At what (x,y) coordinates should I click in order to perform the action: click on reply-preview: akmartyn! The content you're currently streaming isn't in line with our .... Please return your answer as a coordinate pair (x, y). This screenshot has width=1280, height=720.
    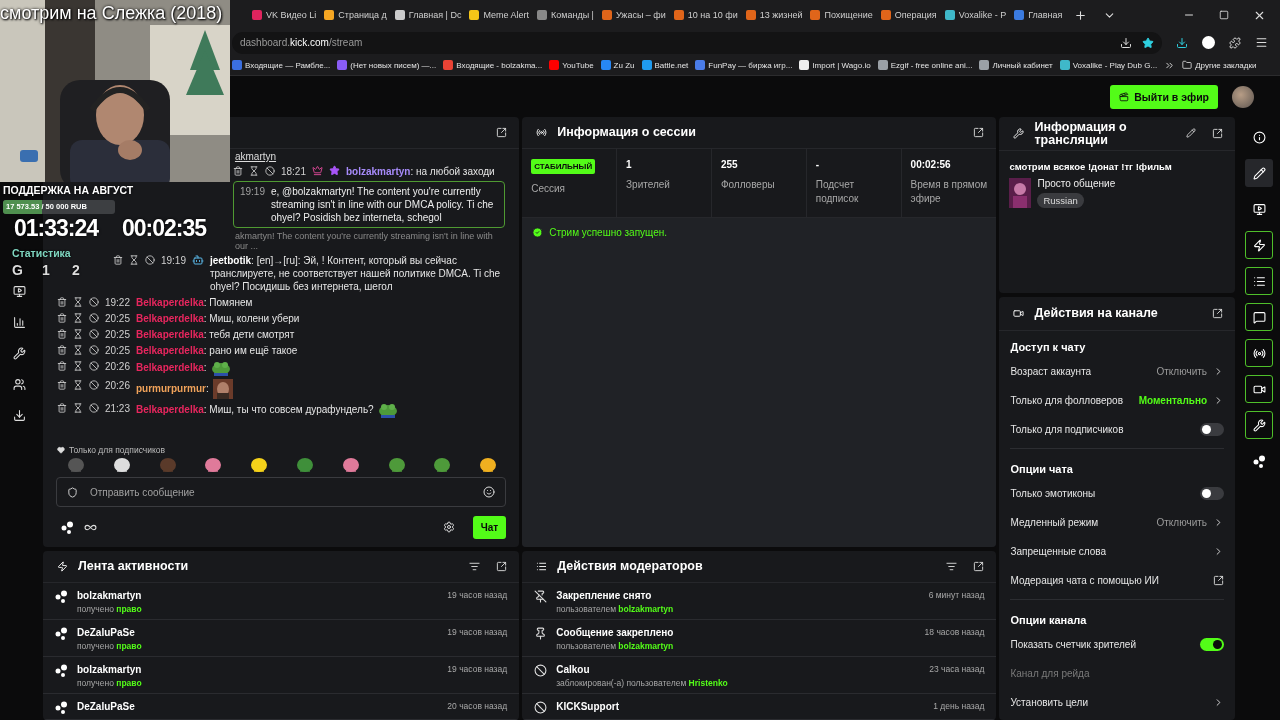
    Looking at the image, I should click on (364, 241).